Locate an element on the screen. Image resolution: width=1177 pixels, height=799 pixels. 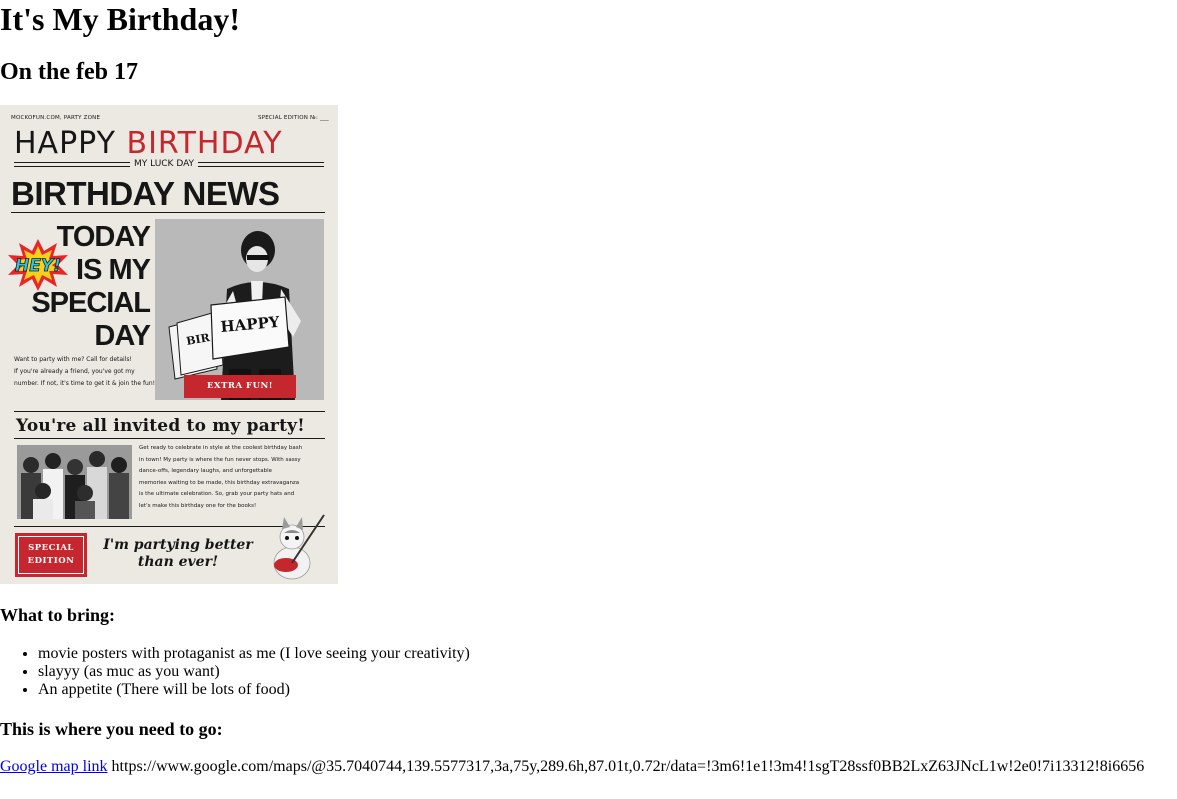
partying-line-1: I'm partying better is located at coordinates (178, 545).